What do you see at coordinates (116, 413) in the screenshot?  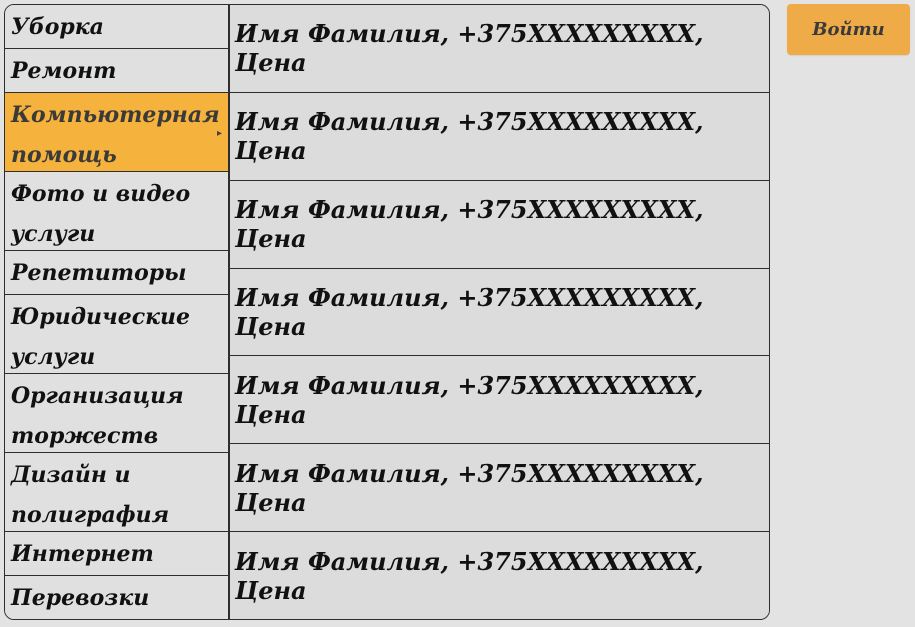 I see `category-item-event-organization: Организация торжеств` at bounding box center [116, 413].